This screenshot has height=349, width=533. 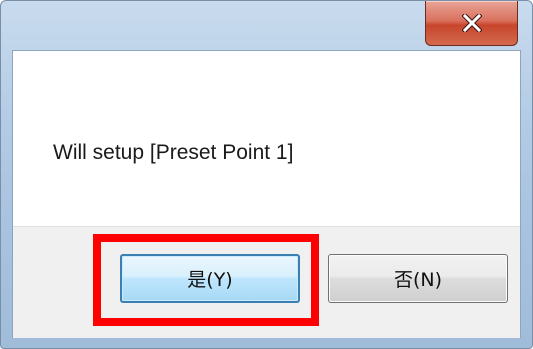 What do you see at coordinates (266, 25) in the screenshot?
I see `title-bar` at bounding box center [266, 25].